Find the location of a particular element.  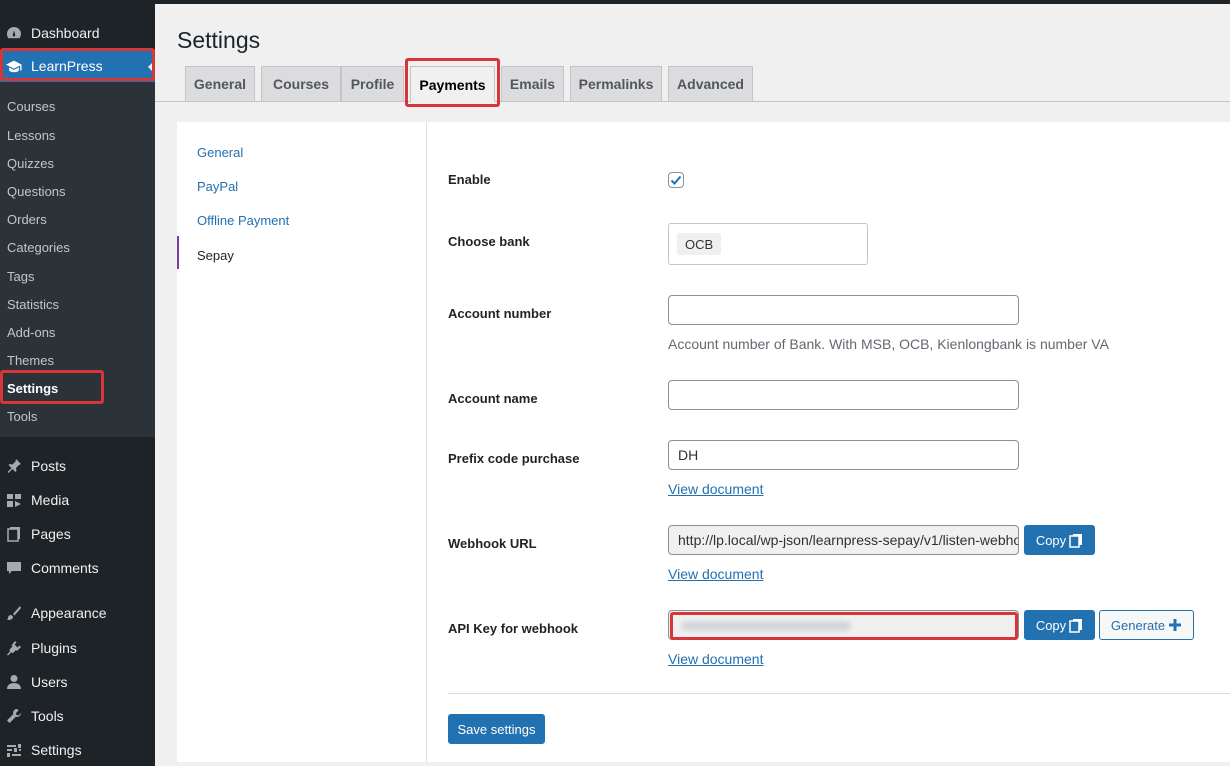

brush-icon is located at coordinates (14, 613).